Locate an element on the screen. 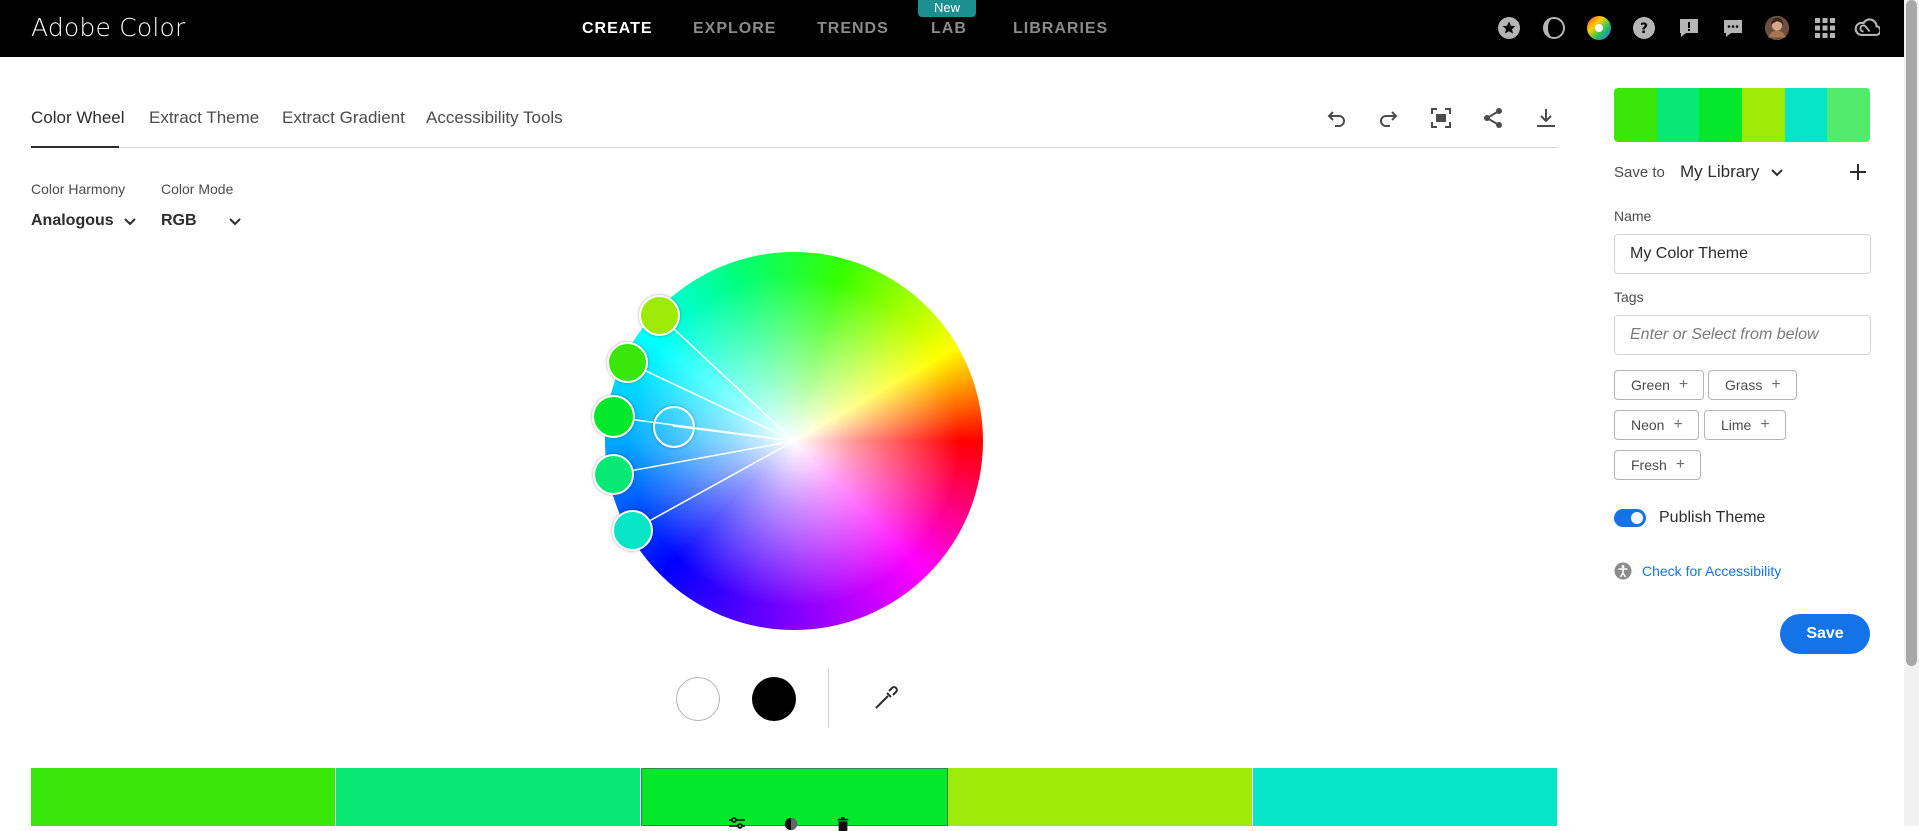 The width and height of the screenshot is (1919, 831). brand-logo: Adobe Color is located at coordinates (108, 27).